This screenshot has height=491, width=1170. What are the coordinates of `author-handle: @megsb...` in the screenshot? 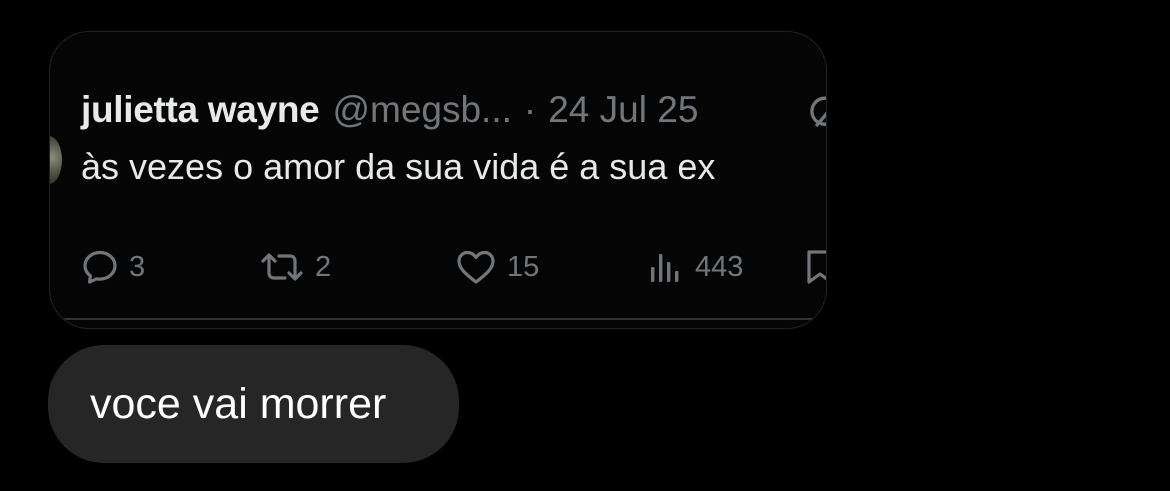 It's located at (421, 110).